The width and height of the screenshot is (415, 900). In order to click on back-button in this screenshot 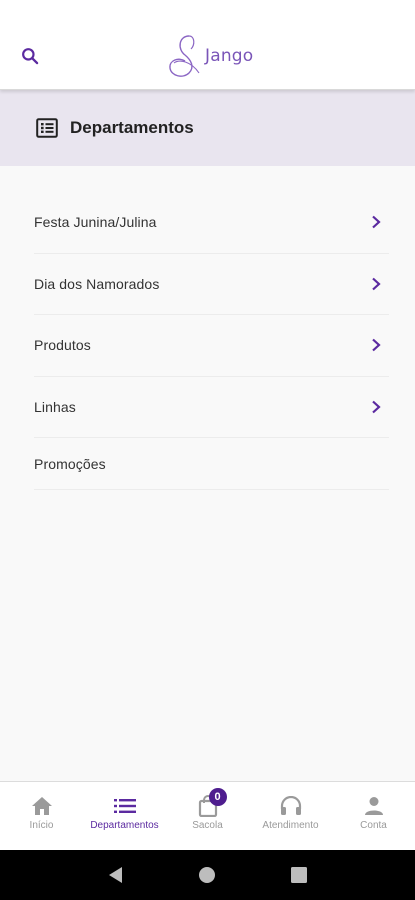, I will do `click(116, 875)`.